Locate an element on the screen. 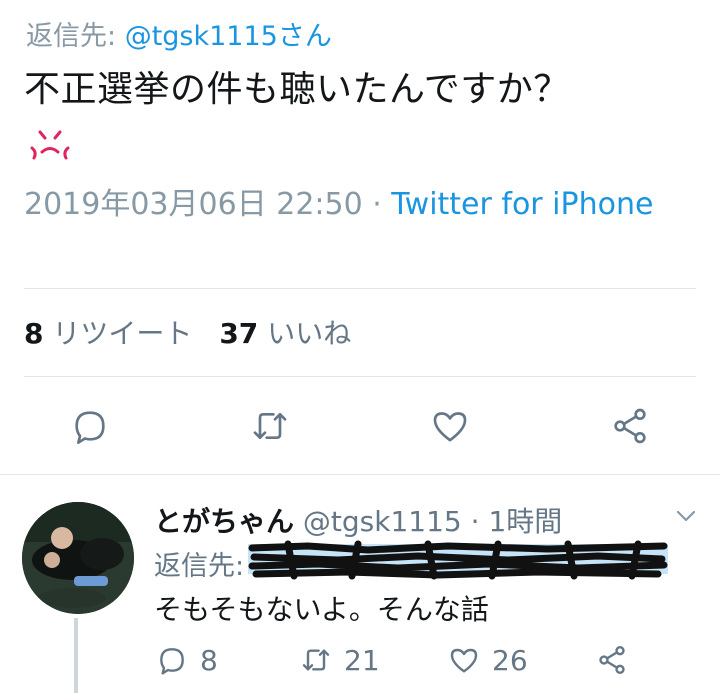  reply-button is located at coordinates (90, 426).